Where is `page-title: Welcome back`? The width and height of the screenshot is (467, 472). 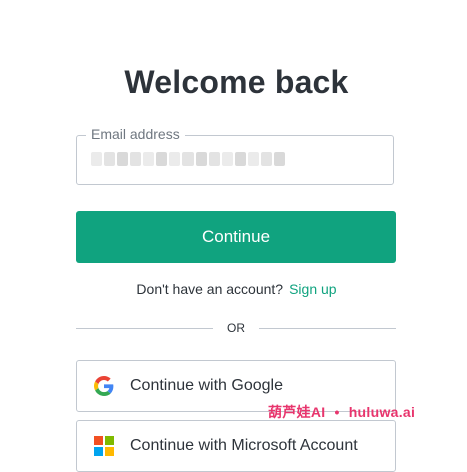
page-title: Welcome back is located at coordinates (236, 82).